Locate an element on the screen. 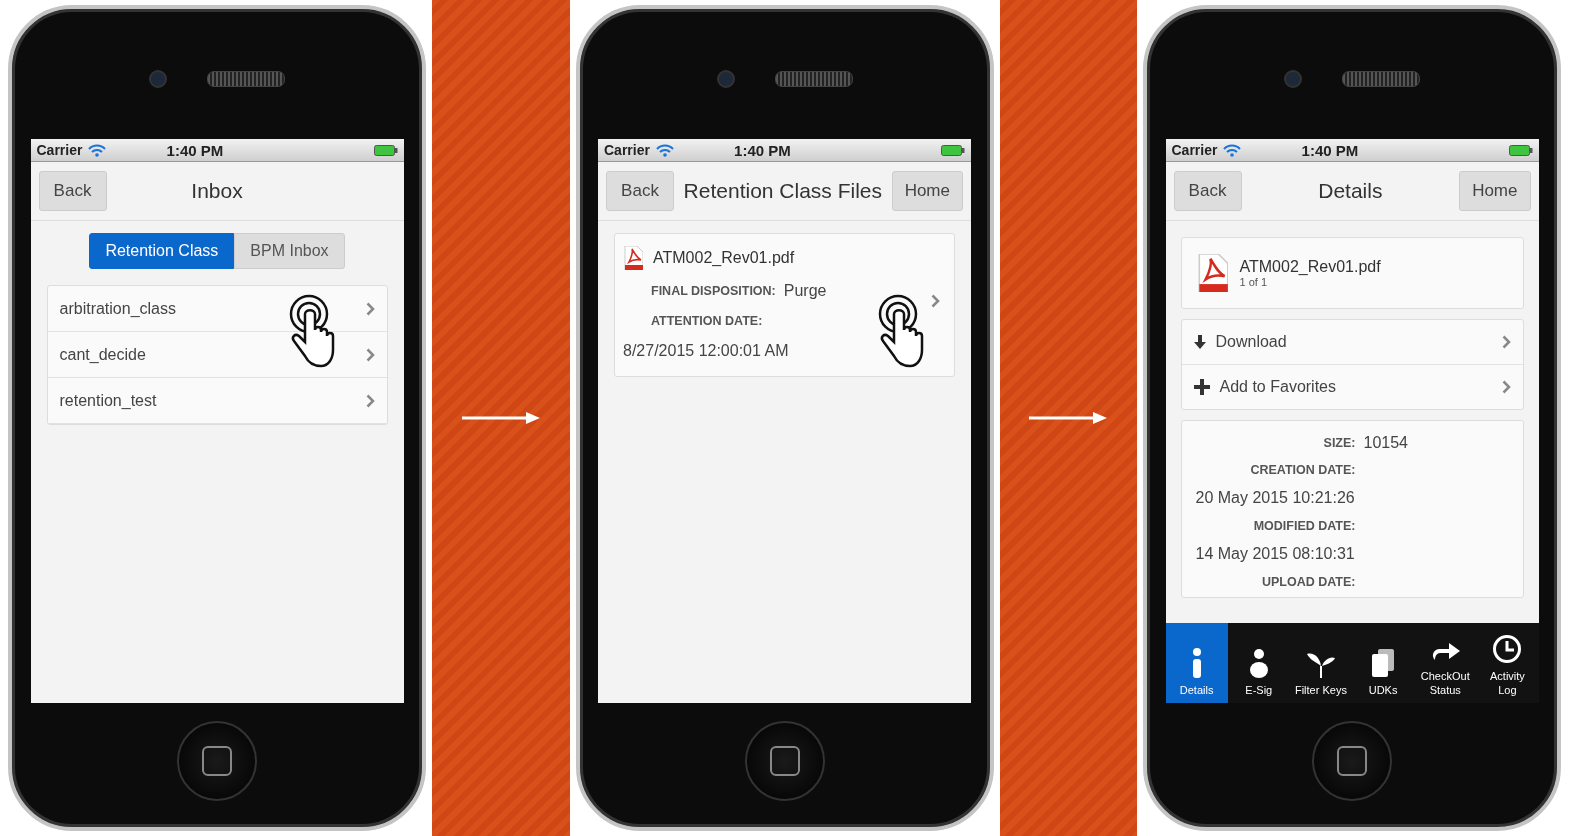  field-label: FINAL DISPOSITION: is located at coordinates (713, 291).